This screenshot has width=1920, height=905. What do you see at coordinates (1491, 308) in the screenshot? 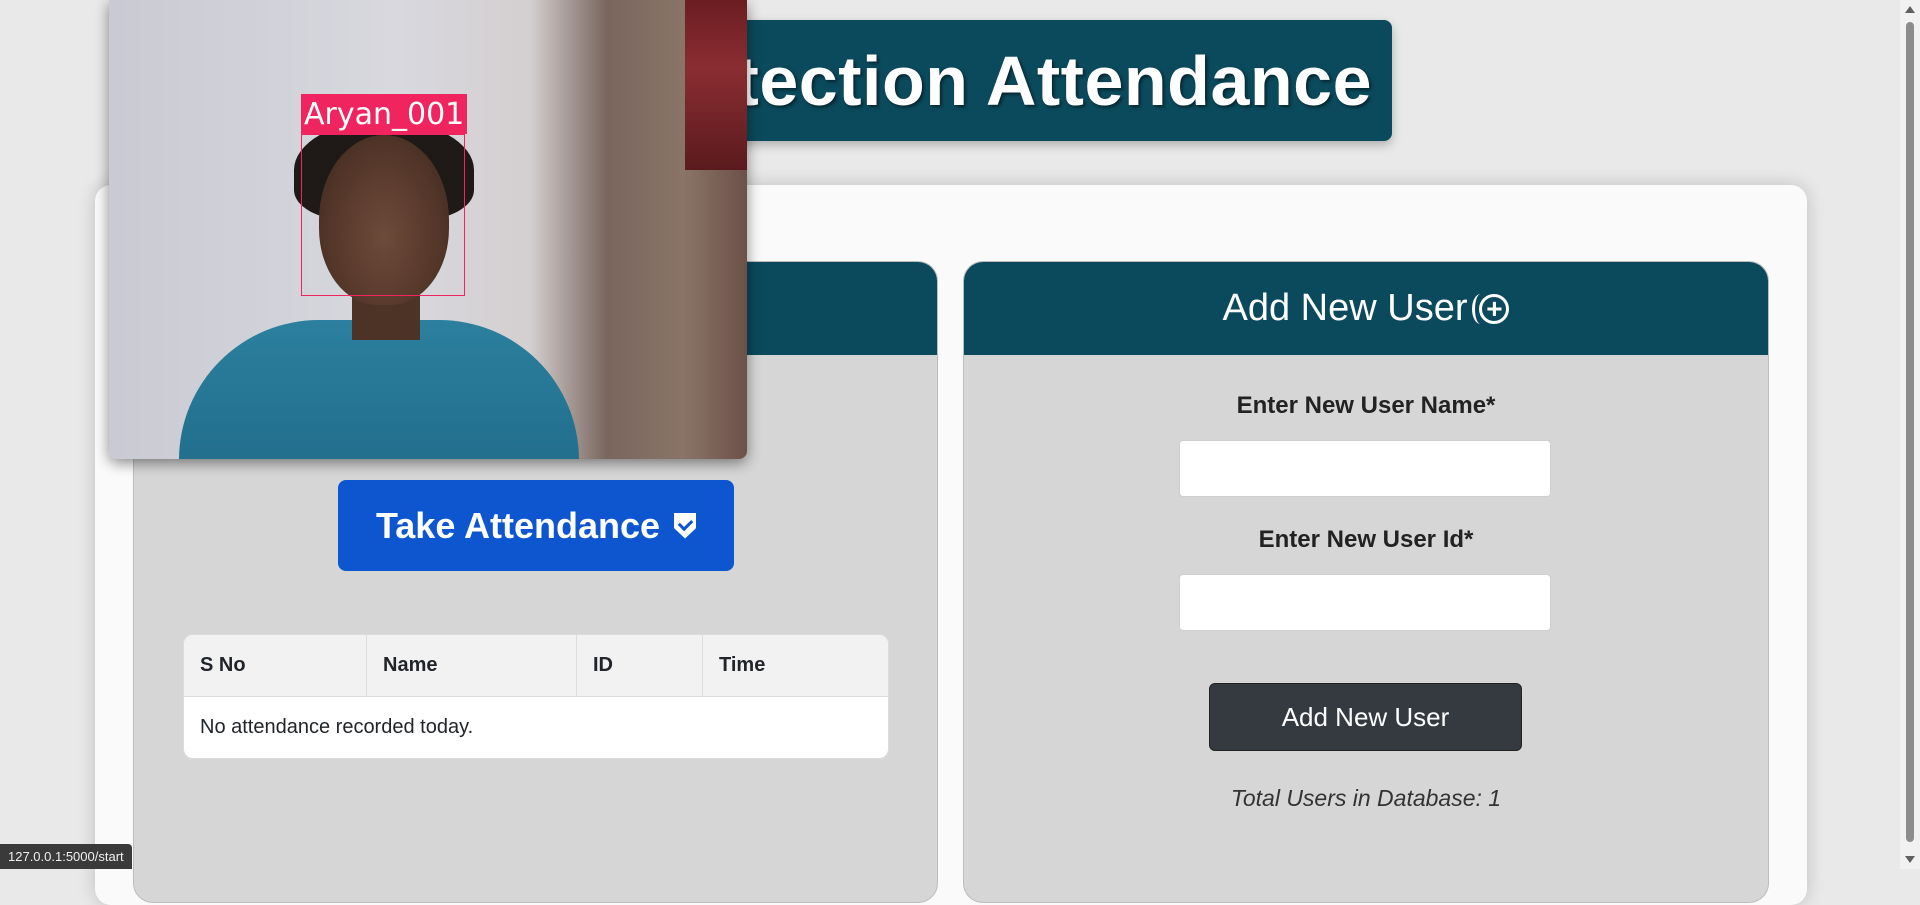
I see `plus-circle-icon: +` at bounding box center [1491, 308].